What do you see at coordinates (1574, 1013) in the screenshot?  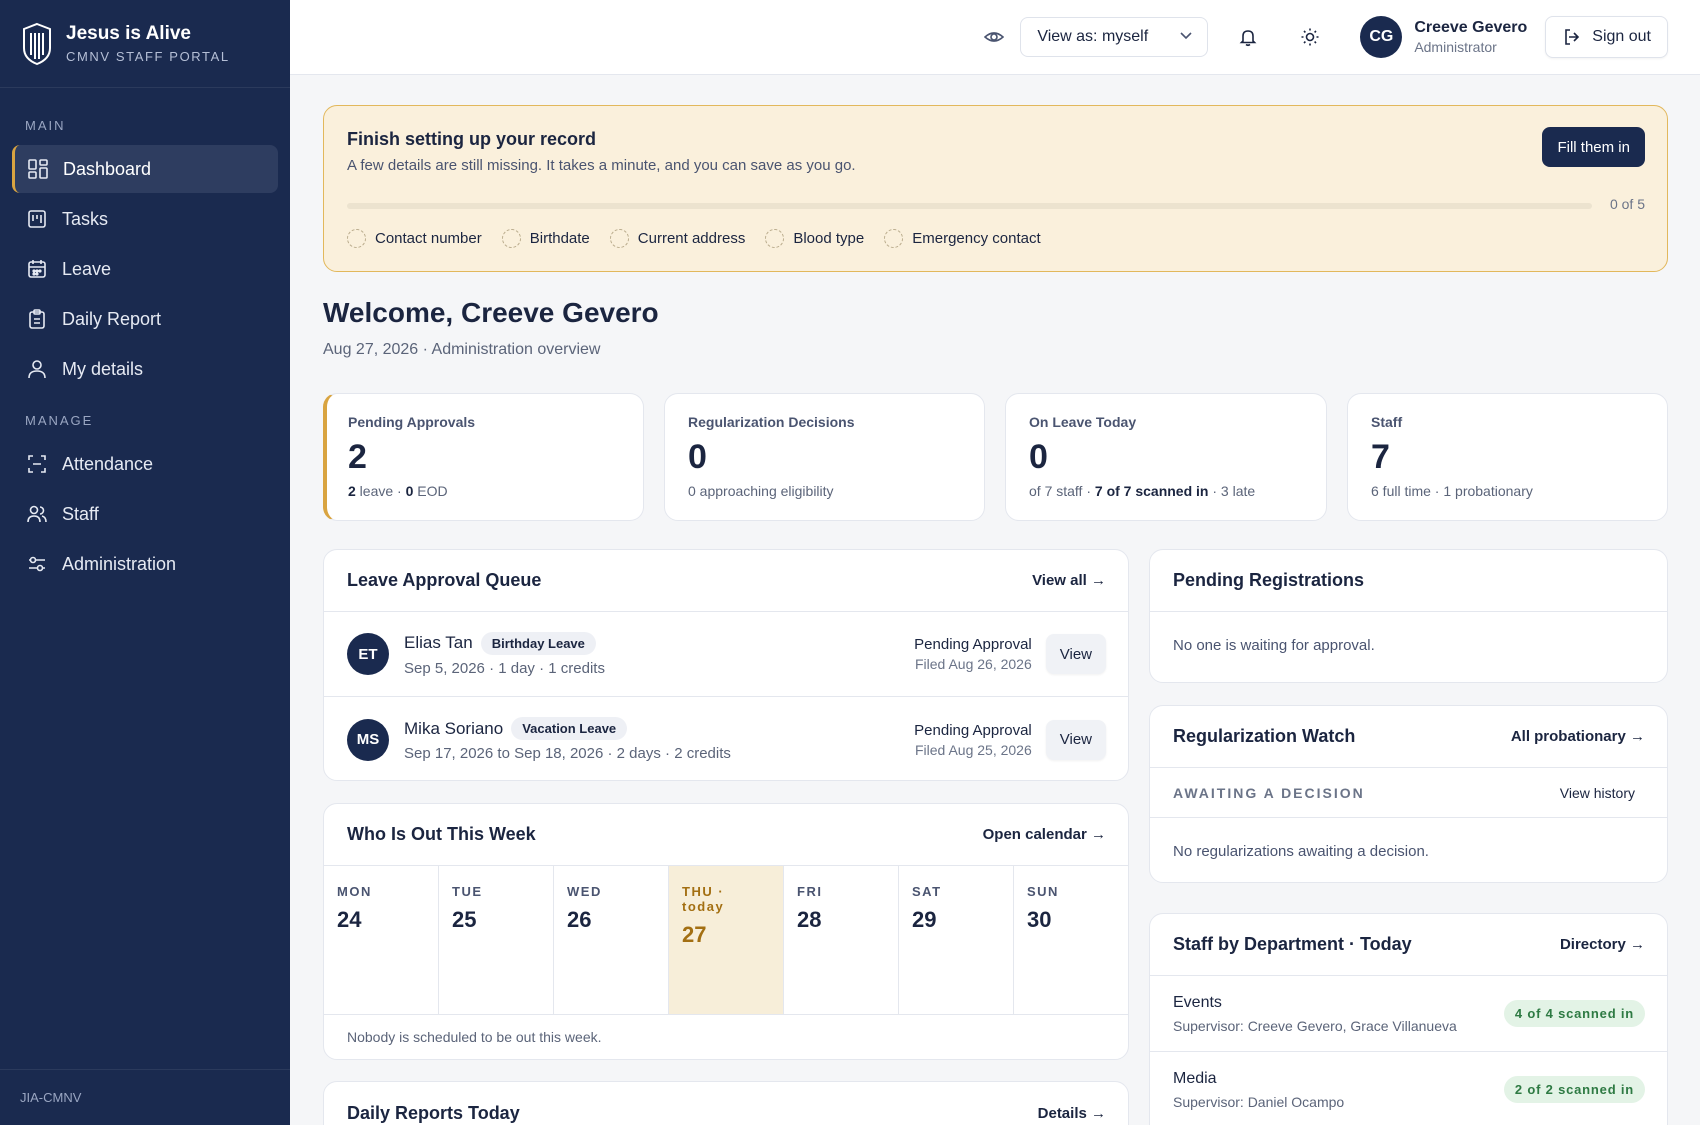 I see `status-badge: 4 of 4 scanned in` at bounding box center [1574, 1013].